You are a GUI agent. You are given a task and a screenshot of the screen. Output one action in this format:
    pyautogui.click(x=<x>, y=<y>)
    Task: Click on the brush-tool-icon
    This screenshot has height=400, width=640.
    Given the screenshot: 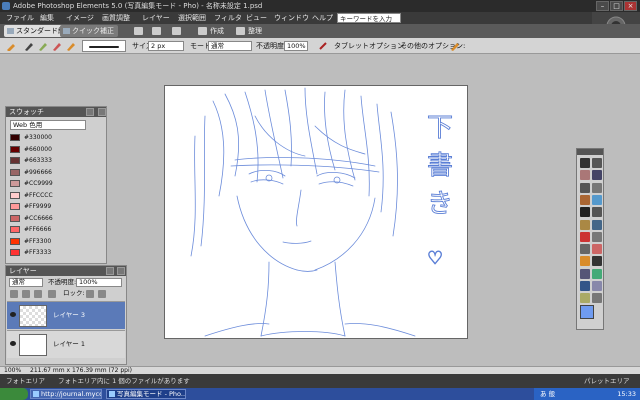 What is the action you would take?
    pyautogui.click(x=597, y=261)
    